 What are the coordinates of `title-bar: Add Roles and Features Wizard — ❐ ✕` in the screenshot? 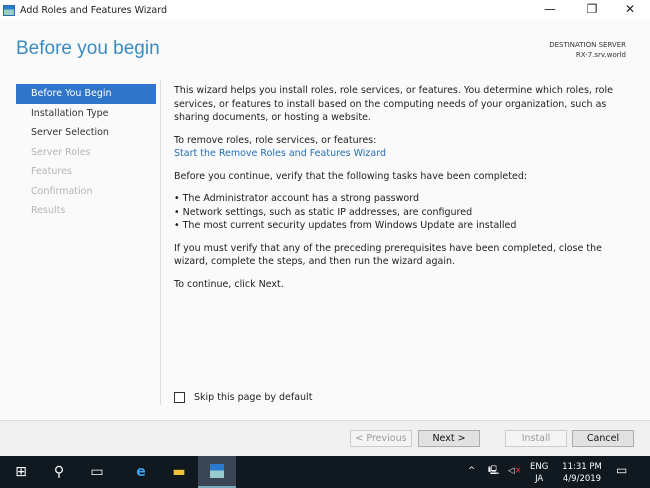 It's located at (325, 10).